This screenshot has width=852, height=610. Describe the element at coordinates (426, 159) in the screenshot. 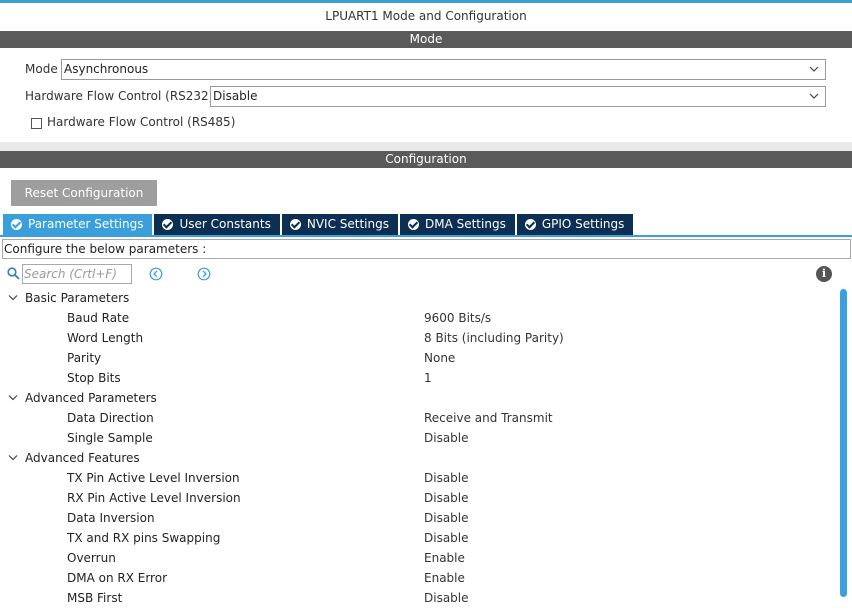

I see `configuration-section-header: Configuration` at that location.